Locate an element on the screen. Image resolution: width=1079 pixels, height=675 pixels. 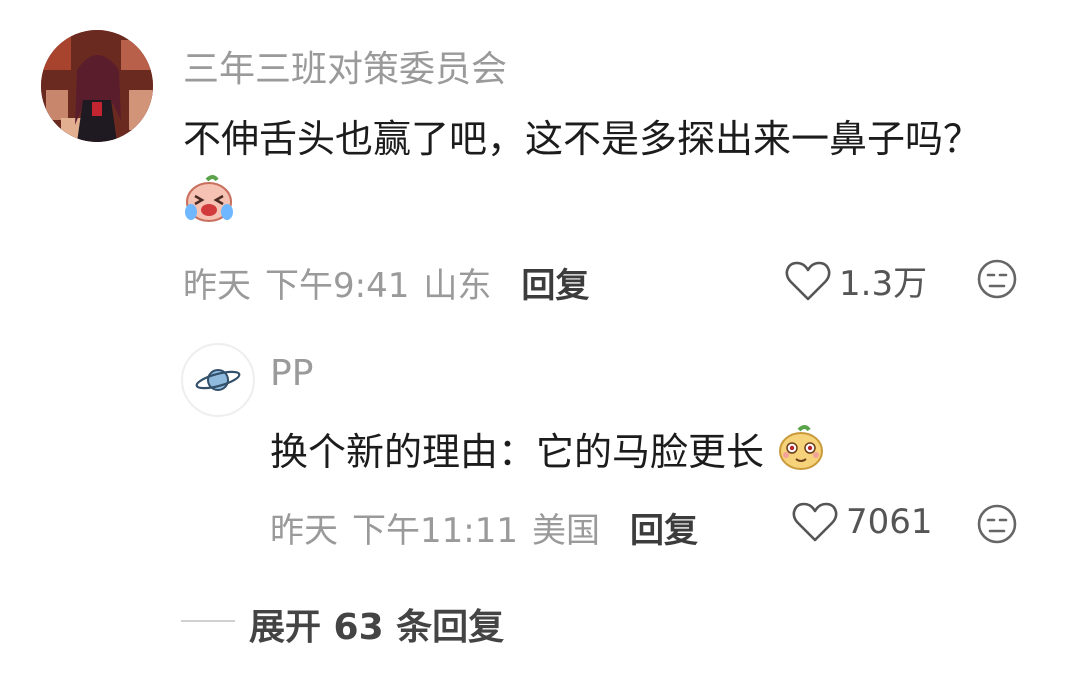
like-button: 1.3万 is located at coordinates (856, 280).